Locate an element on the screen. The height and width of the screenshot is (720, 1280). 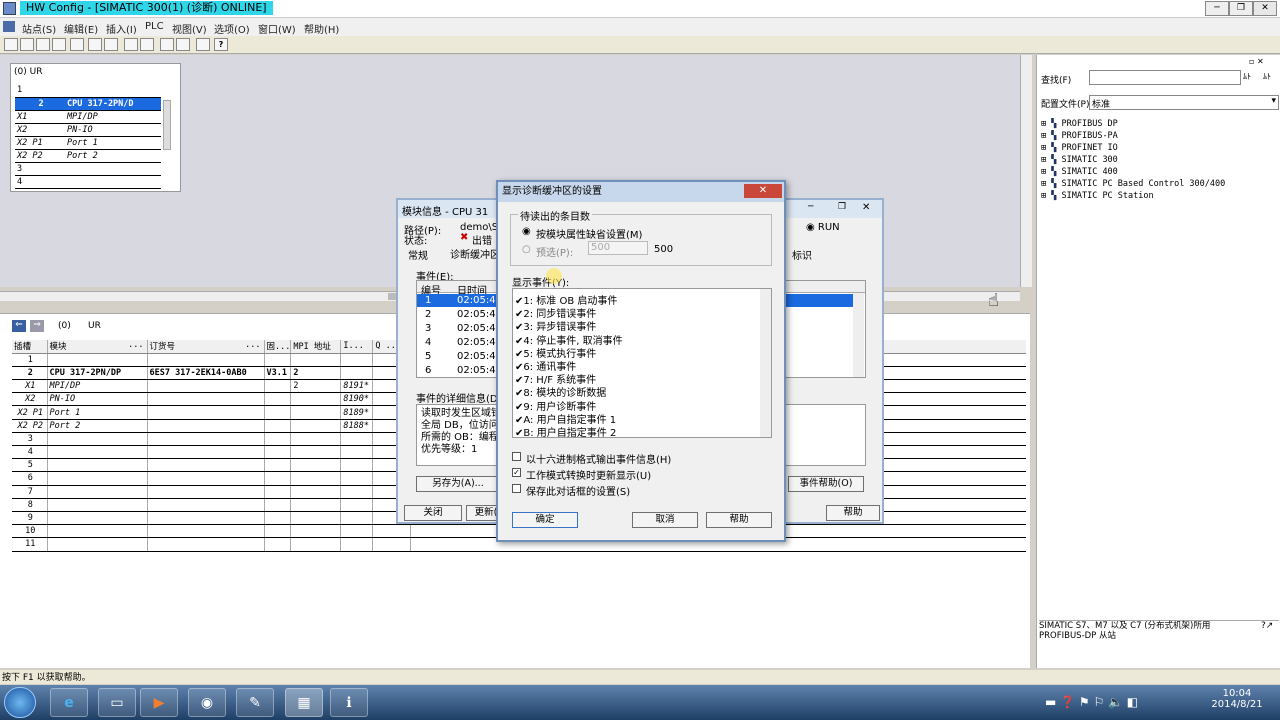
events-scrollbar is located at coordinates (858, 335).